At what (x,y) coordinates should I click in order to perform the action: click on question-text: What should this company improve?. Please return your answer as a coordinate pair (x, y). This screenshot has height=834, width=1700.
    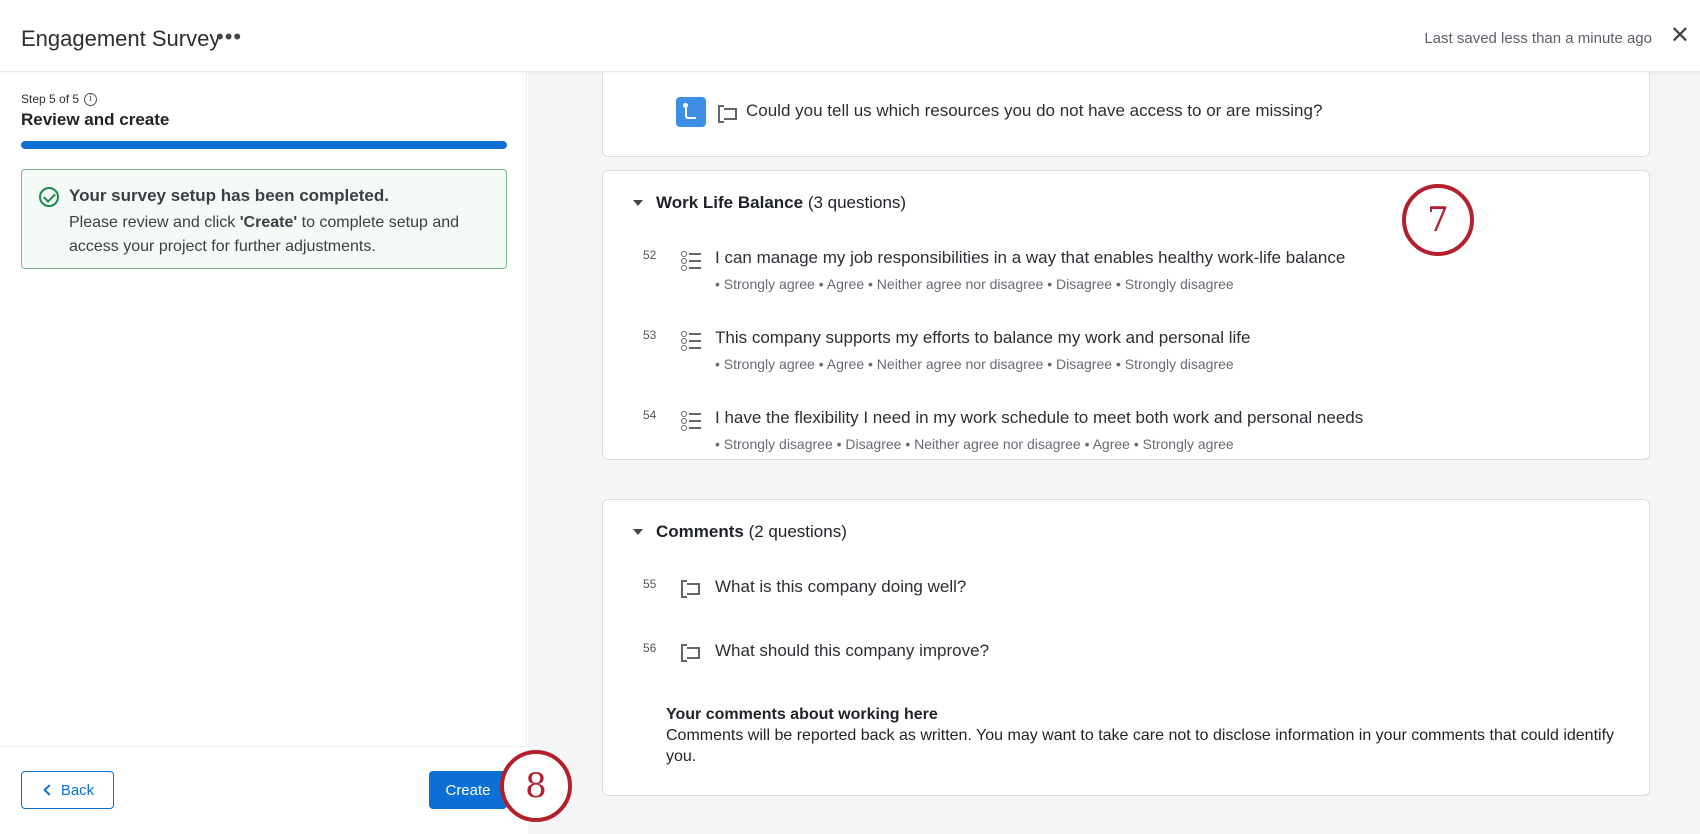
    Looking at the image, I should click on (852, 650).